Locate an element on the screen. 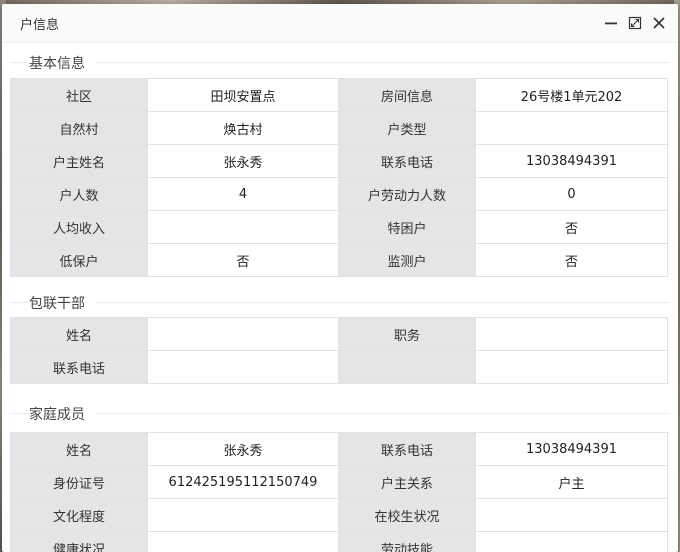 This screenshot has width=680, height=552. section-title-basic: 基本信息 is located at coordinates (62, 63).